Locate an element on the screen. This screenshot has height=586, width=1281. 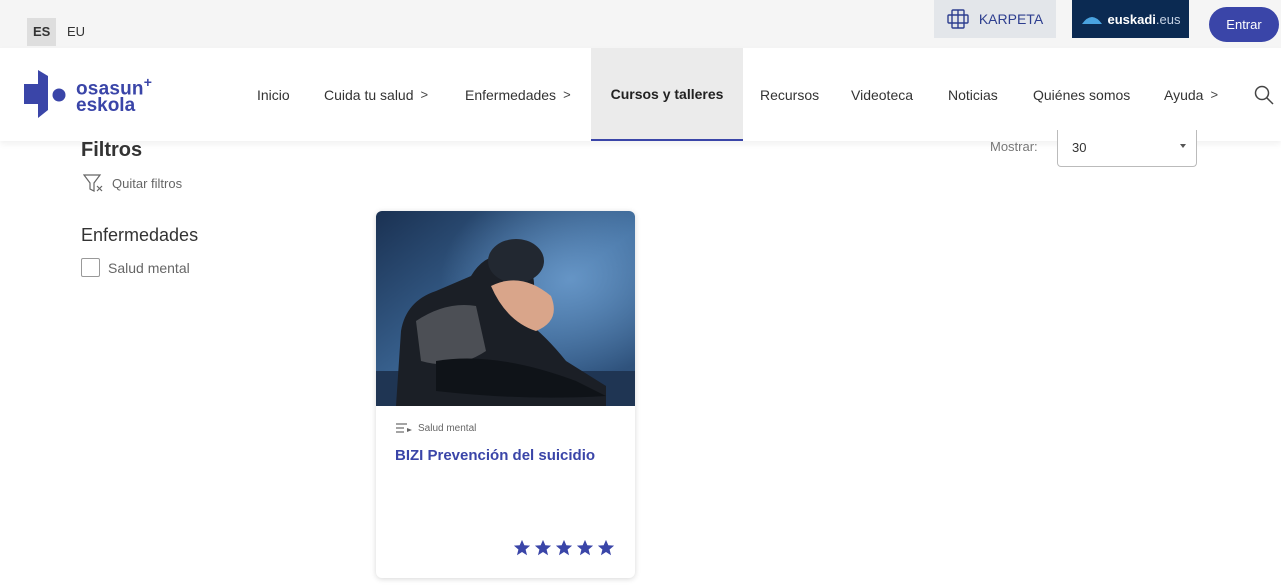
nav-enfermedades: Enfermedades > is located at coordinates (518, 94).